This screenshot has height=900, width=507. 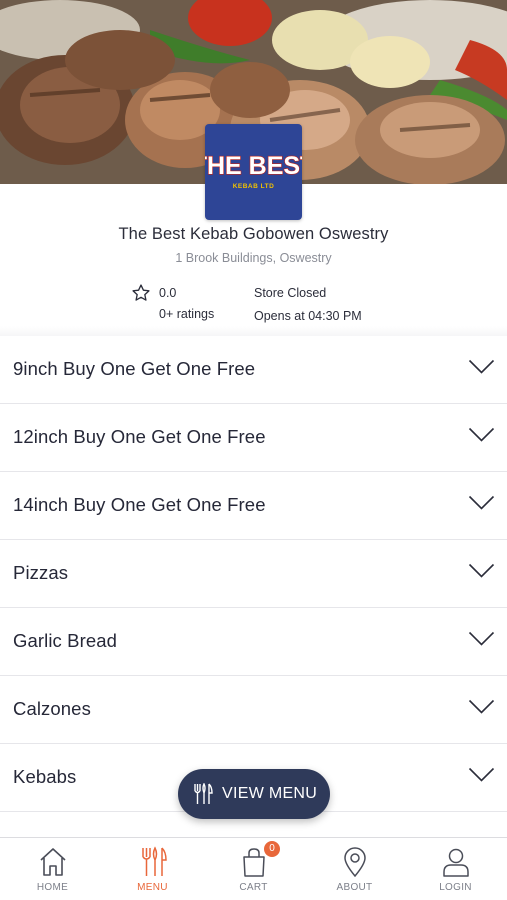 What do you see at coordinates (139, 504) in the screenshot?
I see `category-label: 14inch Buy One Get One Free` at bounding box center [139, 504].